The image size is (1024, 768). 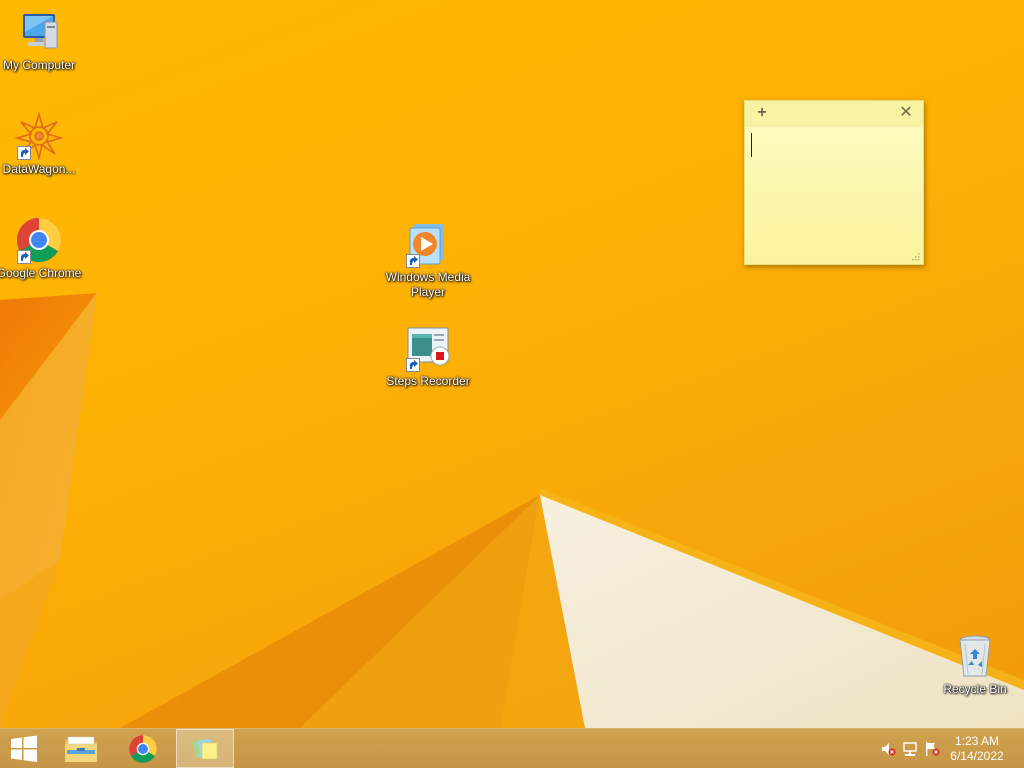 What do you see at coordinates (39, 136) in the screenshot?
I see `datawagon-icon` at bounding box center [39, 136].